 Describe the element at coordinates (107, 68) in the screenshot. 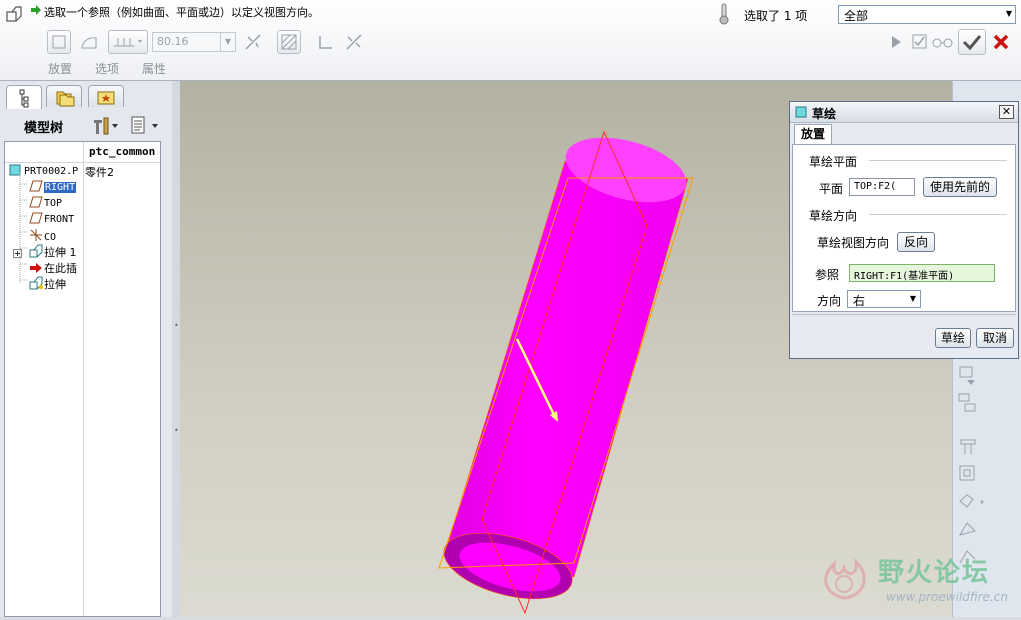

I see `tab-options: 选项` at that location.